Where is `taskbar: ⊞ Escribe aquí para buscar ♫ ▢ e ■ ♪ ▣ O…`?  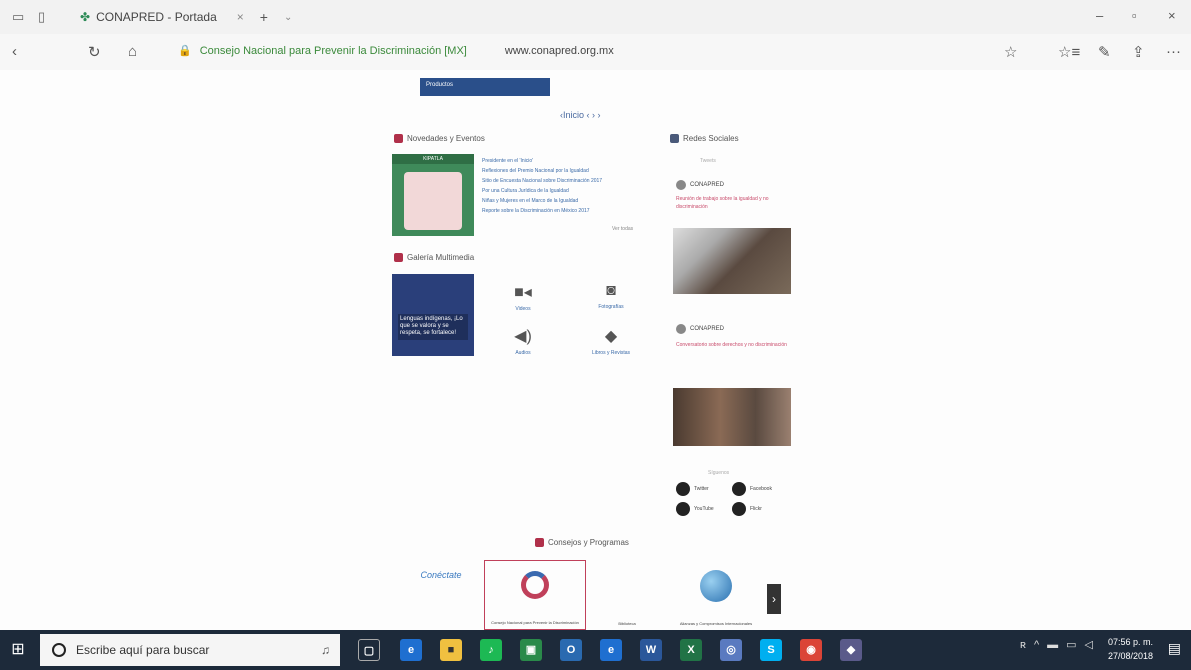 taskbar: ⊞ Escribe aquí para buscar ♫ ▢ e ■ ♪ ▣ O… is located at coordinates (595, 650).